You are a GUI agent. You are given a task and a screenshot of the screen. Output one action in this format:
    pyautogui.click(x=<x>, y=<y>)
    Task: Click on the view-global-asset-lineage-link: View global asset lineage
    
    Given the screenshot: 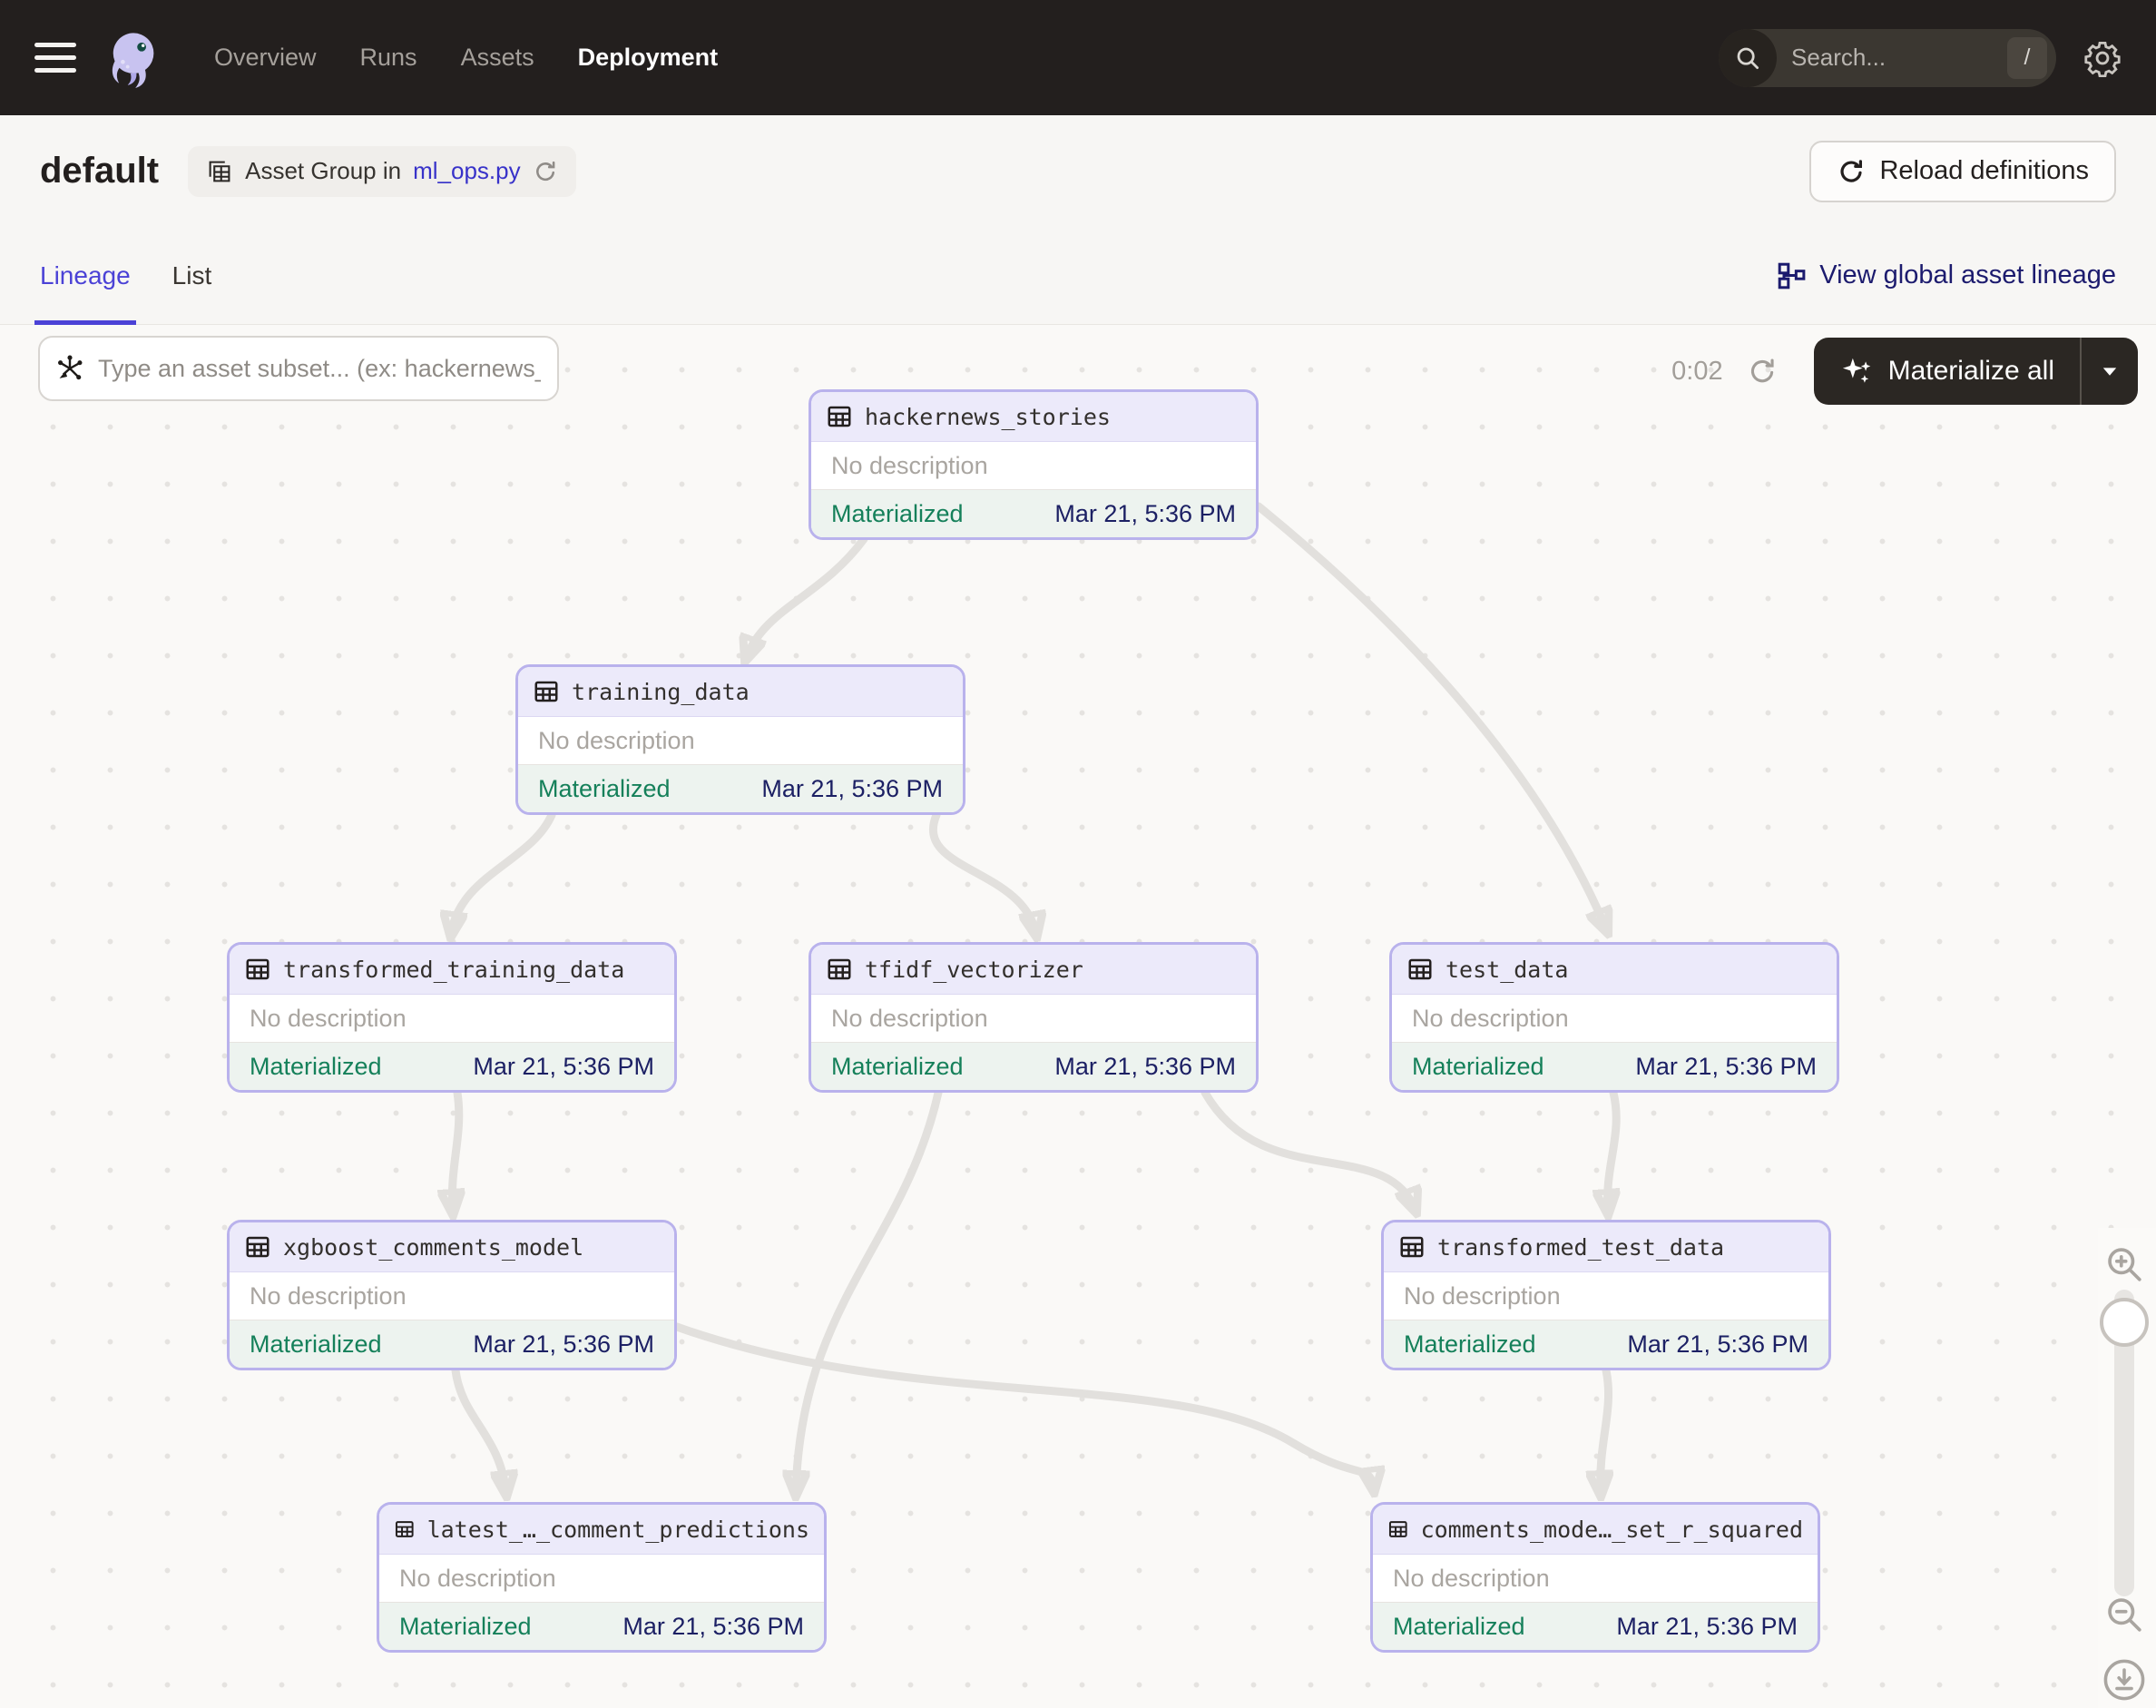 What is the action you would take?
    pyautogui.click(x=1946, y=275)
    